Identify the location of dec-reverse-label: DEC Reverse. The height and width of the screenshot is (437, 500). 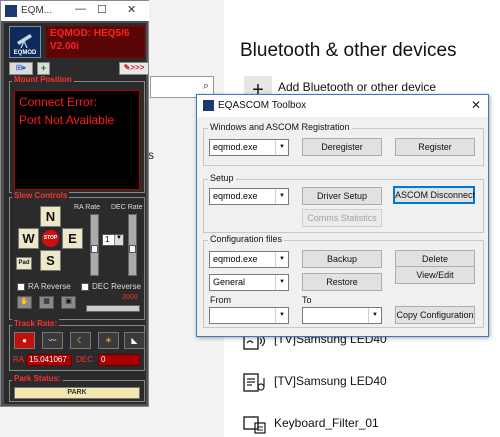
(116, 286).